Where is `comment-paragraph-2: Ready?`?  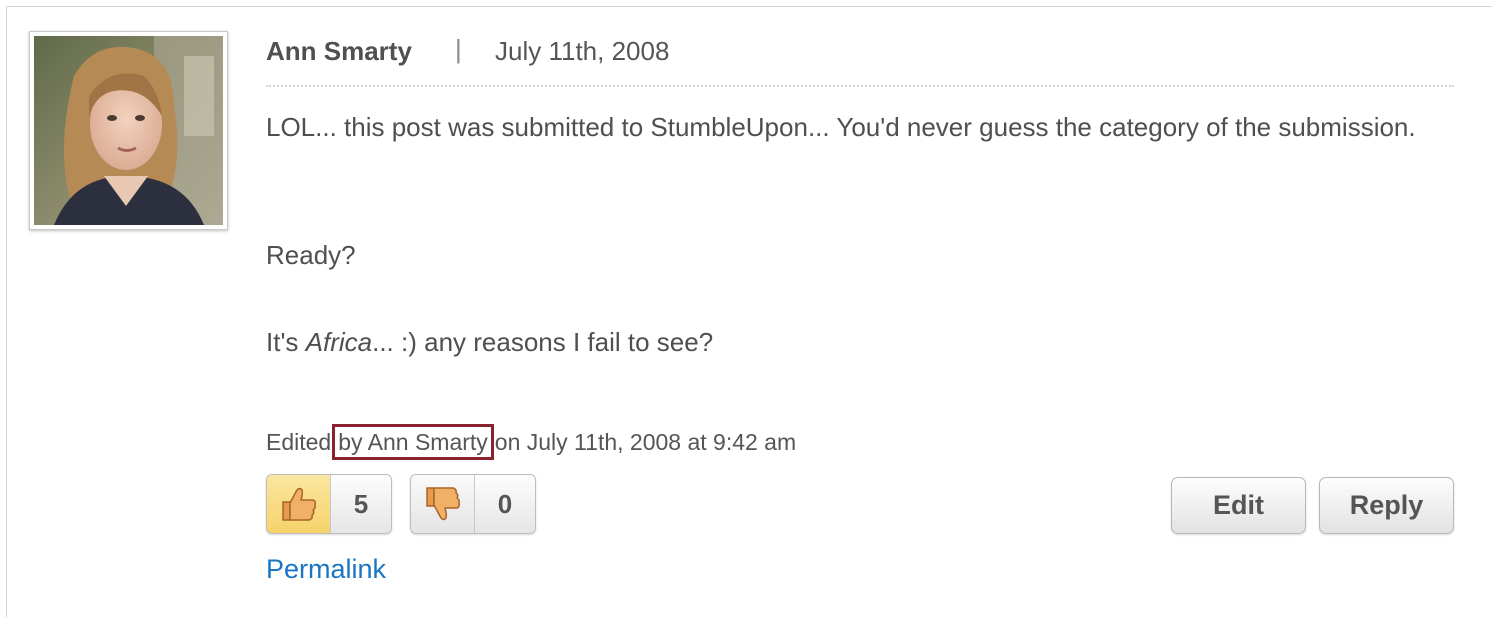
comment-paragraph-2: Ready? is located at coordinates (311, 255).